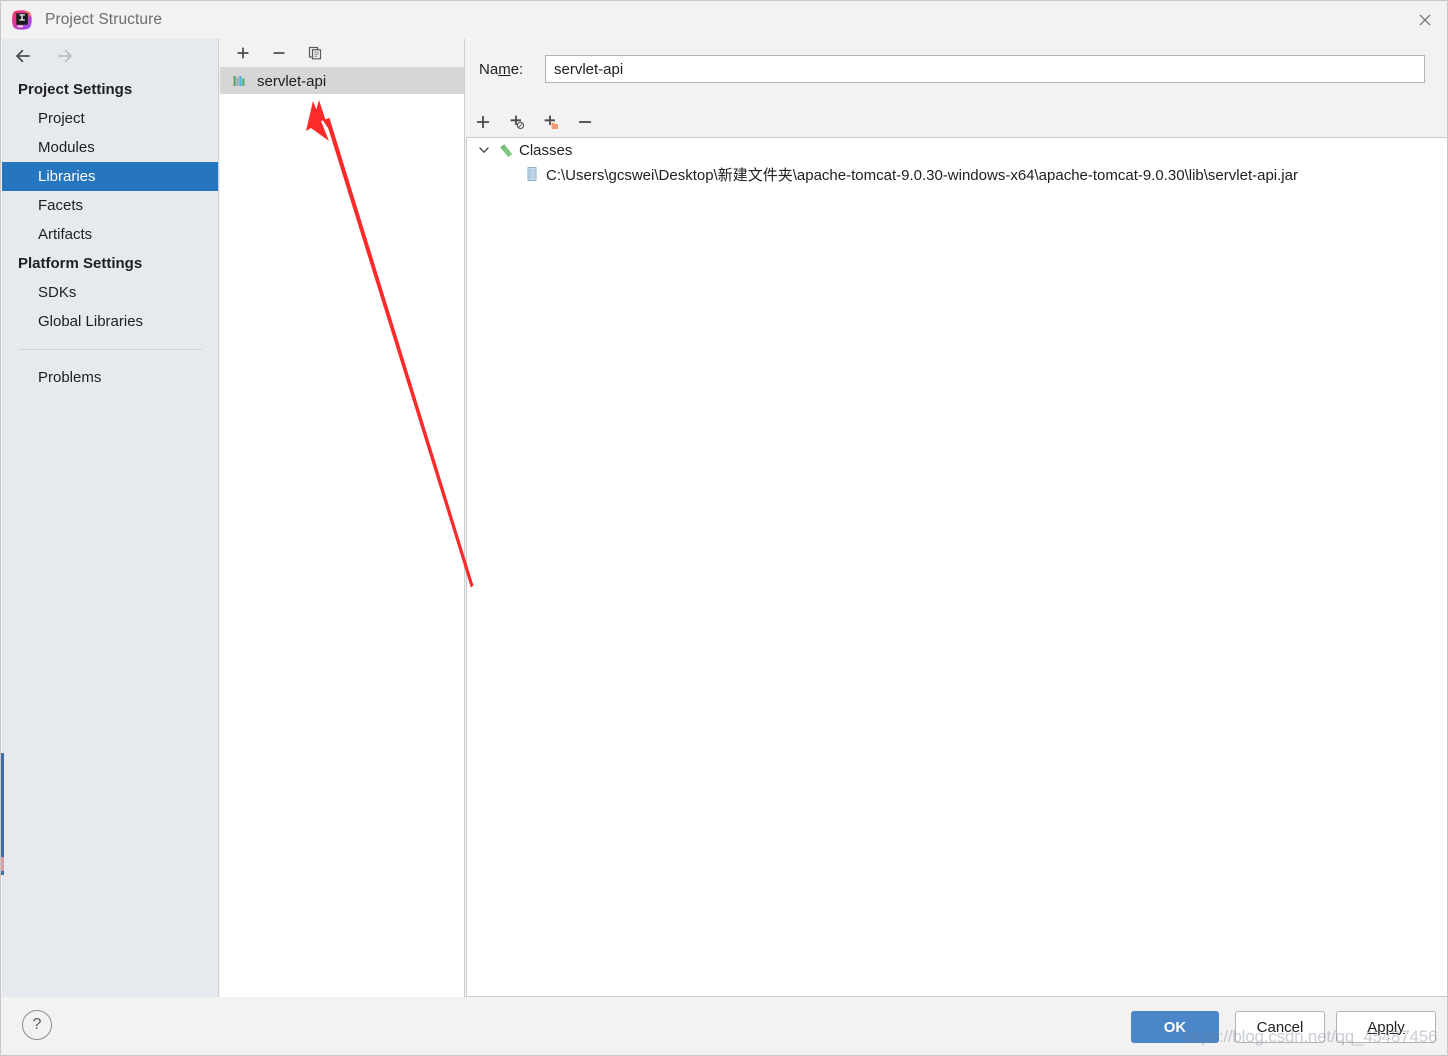 Image resolution: width=1448 pixels, height=1056 pixels. What do you see at coordinates (25, 57) in the screenshot?
I see `arrow-left-icon` at bounding box center [25, 57].